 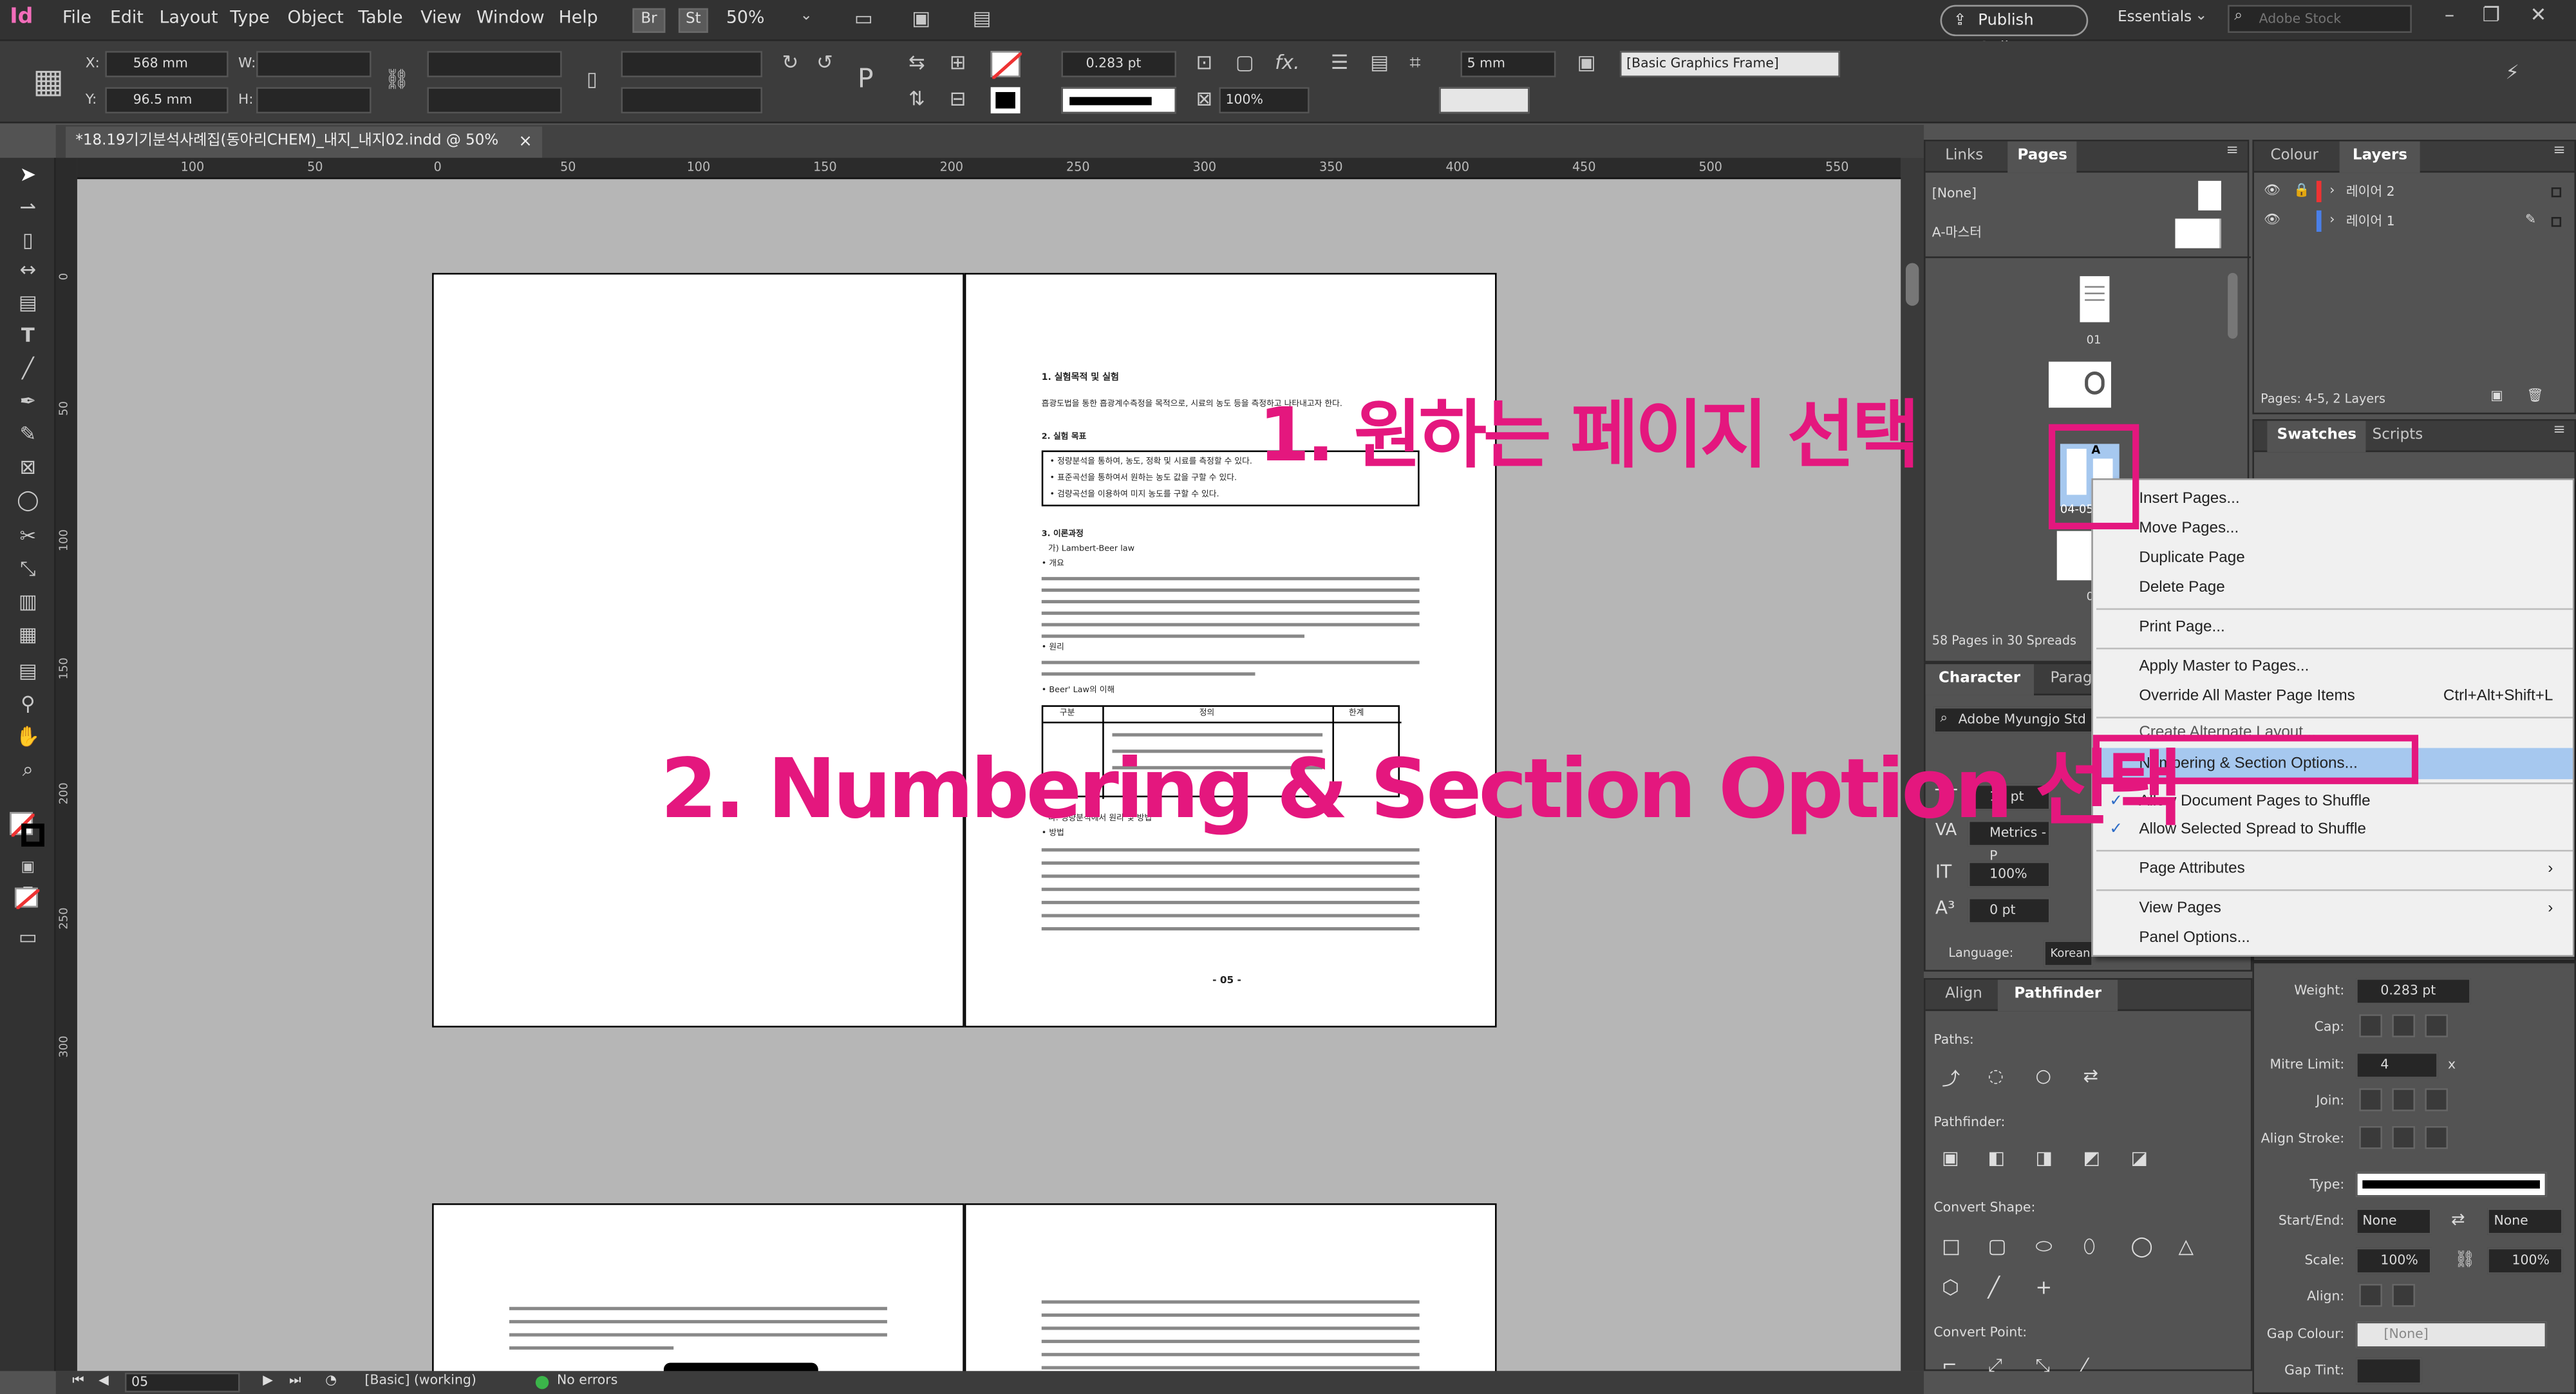 I want to click on page-number-field: 05, so click(x=182, y=1382).